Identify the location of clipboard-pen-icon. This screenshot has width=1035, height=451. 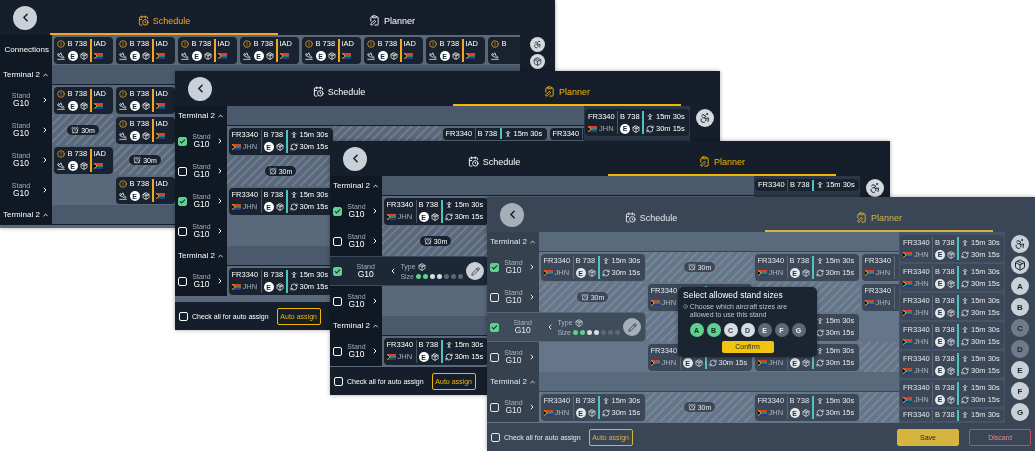
(549, 91).